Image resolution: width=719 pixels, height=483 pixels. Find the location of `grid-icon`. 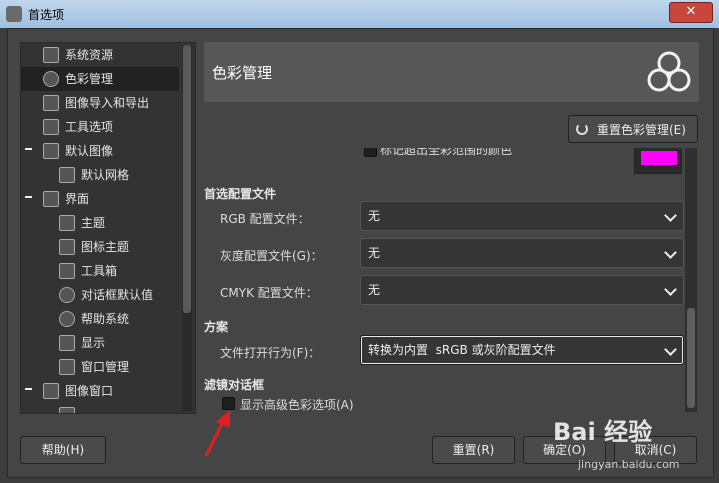

grid-icon is located at coordinates (67, 175).